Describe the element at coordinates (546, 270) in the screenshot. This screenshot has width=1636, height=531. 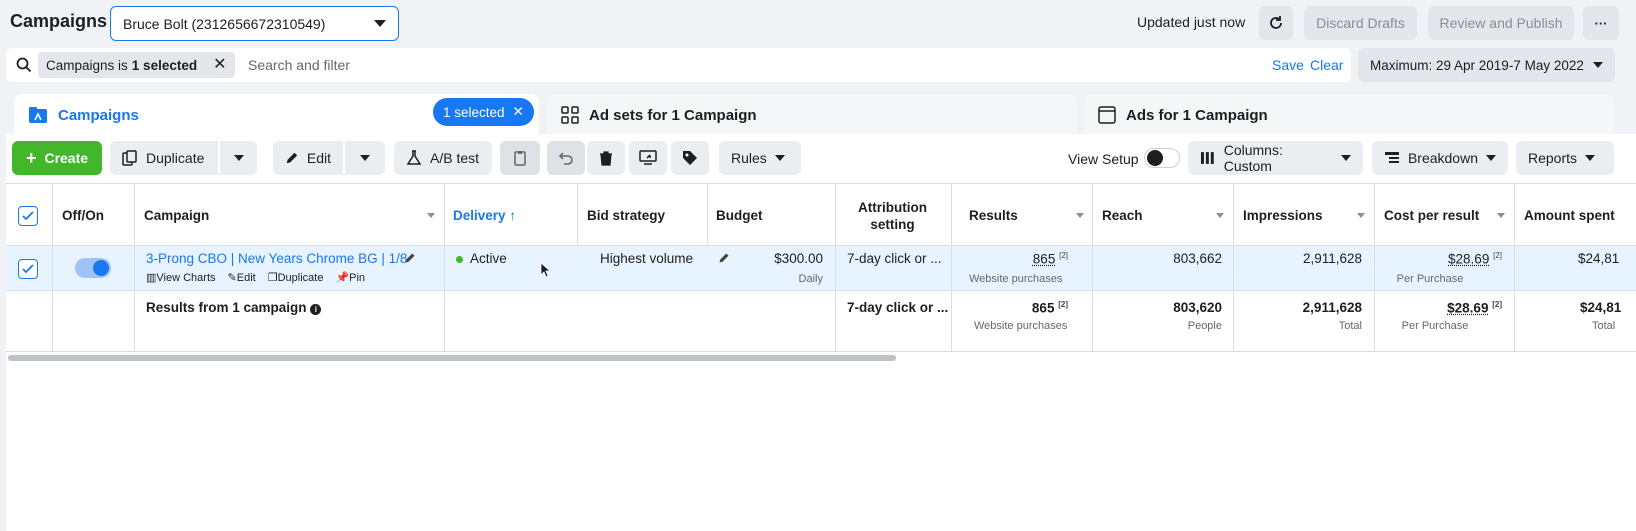
I see `mouse-cursor-icon` at that location.